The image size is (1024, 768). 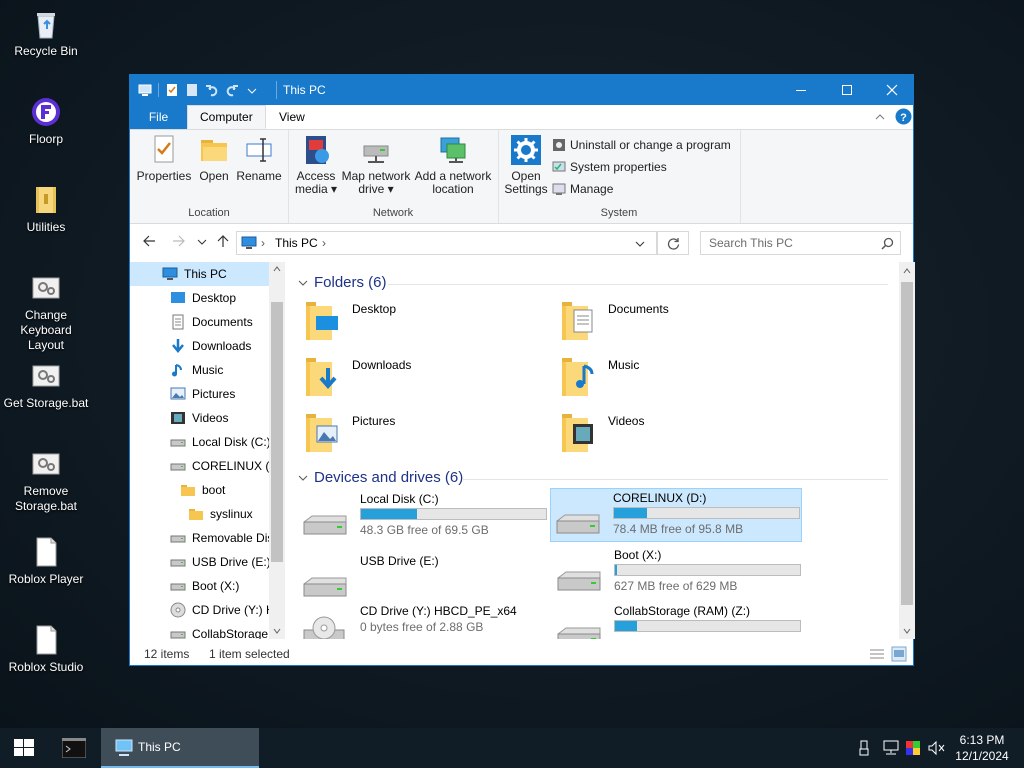 What do you see at coordinates (423, 578) in the screenshot?
I see `drive-tile: USB Drive (E:)` at bounding box center [423, 578].